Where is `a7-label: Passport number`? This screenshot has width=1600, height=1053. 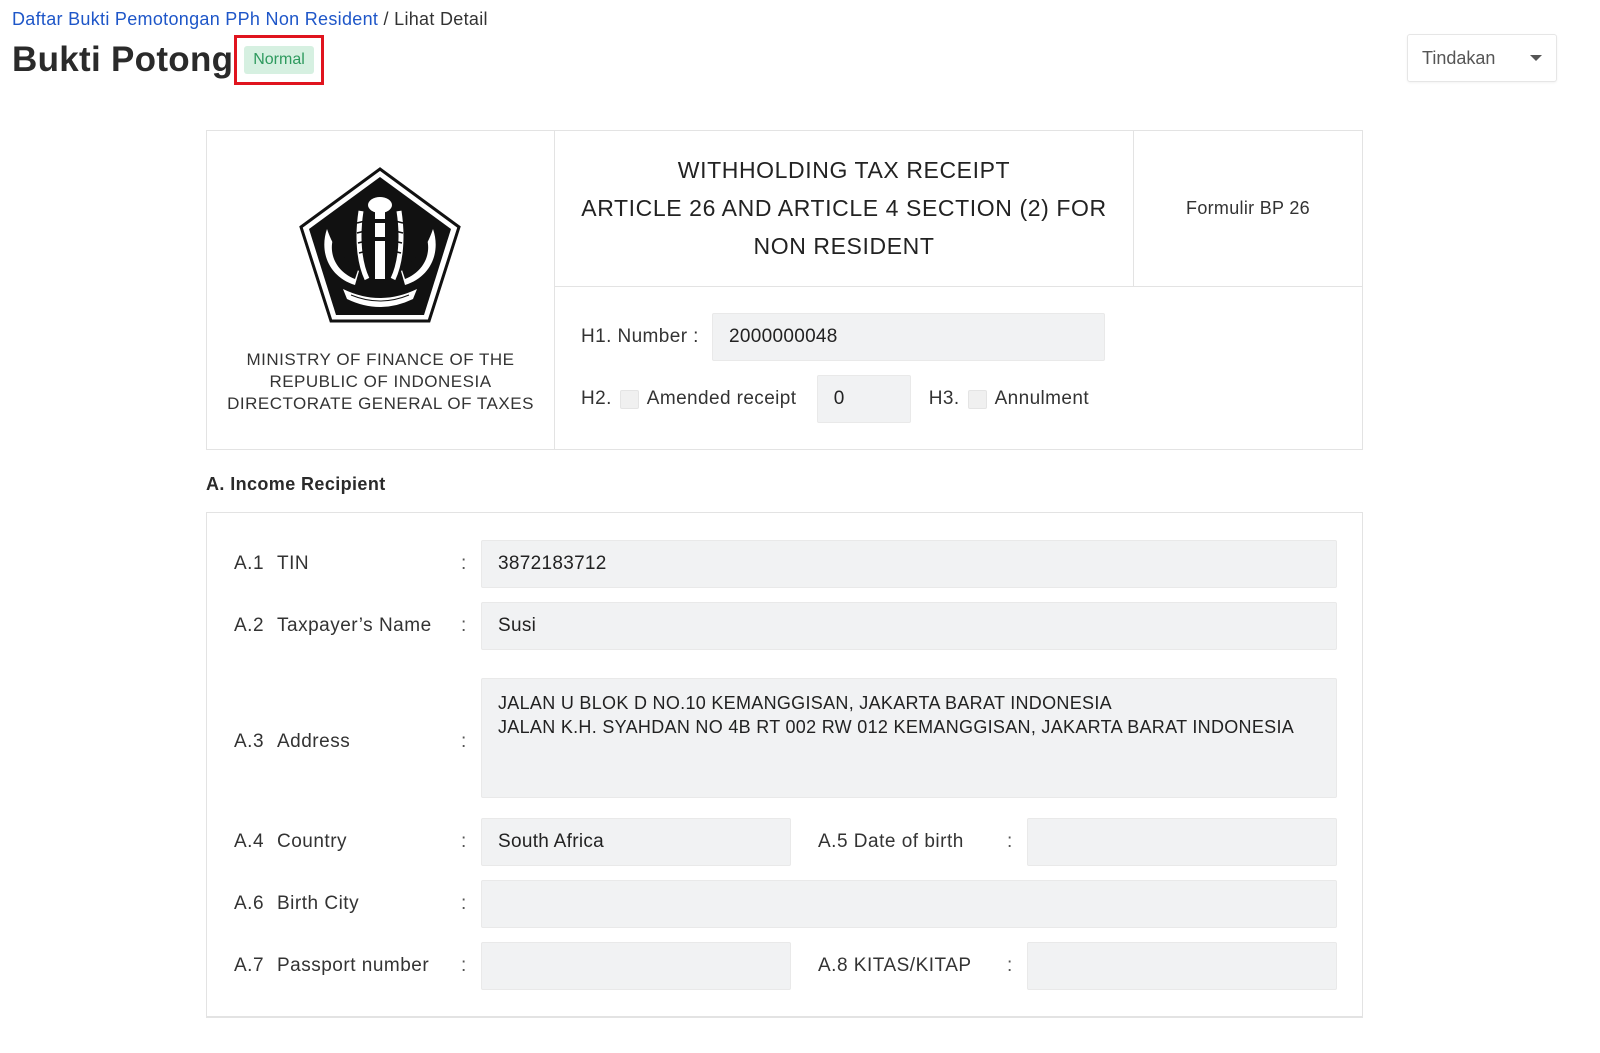 a7-label: Passport number is located at coordinates (353, 965).